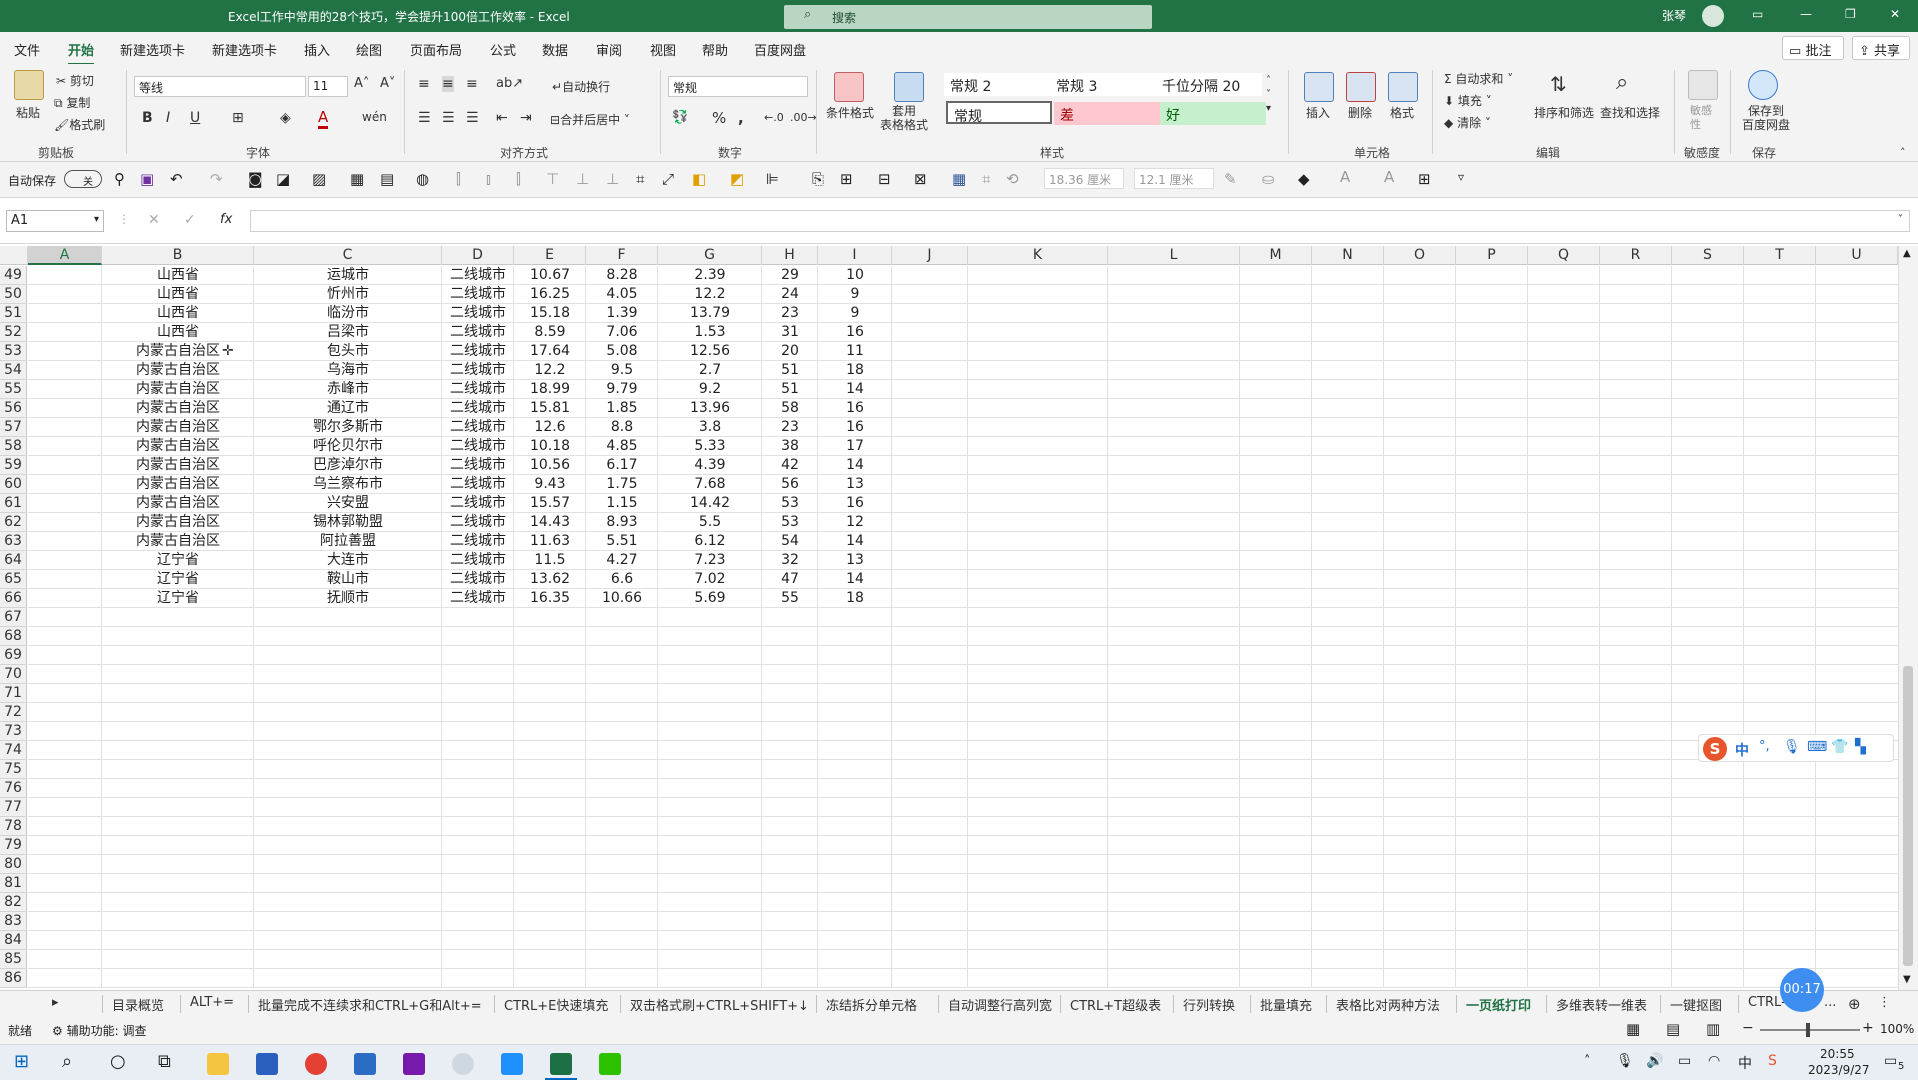 This screenshot has width=1918, height=1080. I want to click on align-middle-icon: ≡, so click(448, 84).